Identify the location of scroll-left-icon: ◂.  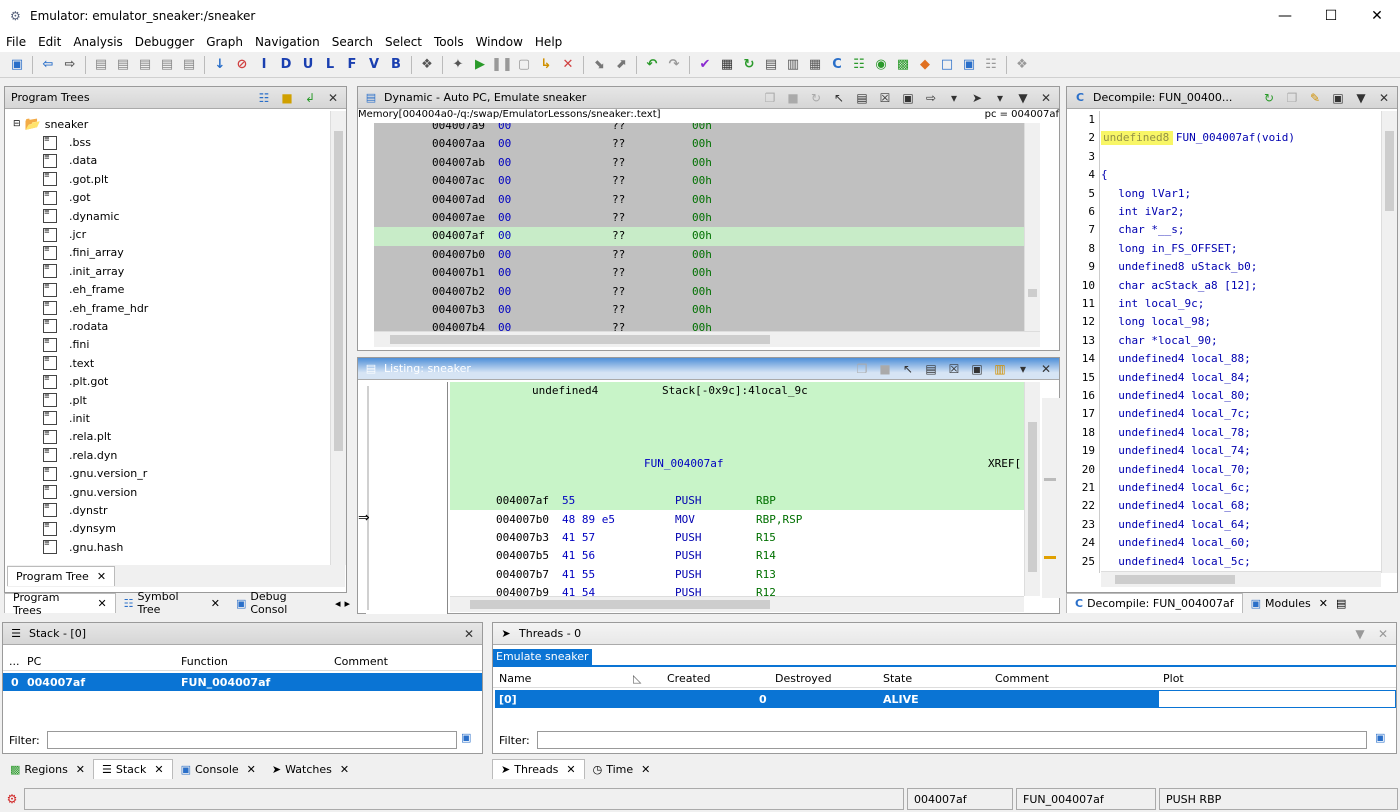
(338, 603).